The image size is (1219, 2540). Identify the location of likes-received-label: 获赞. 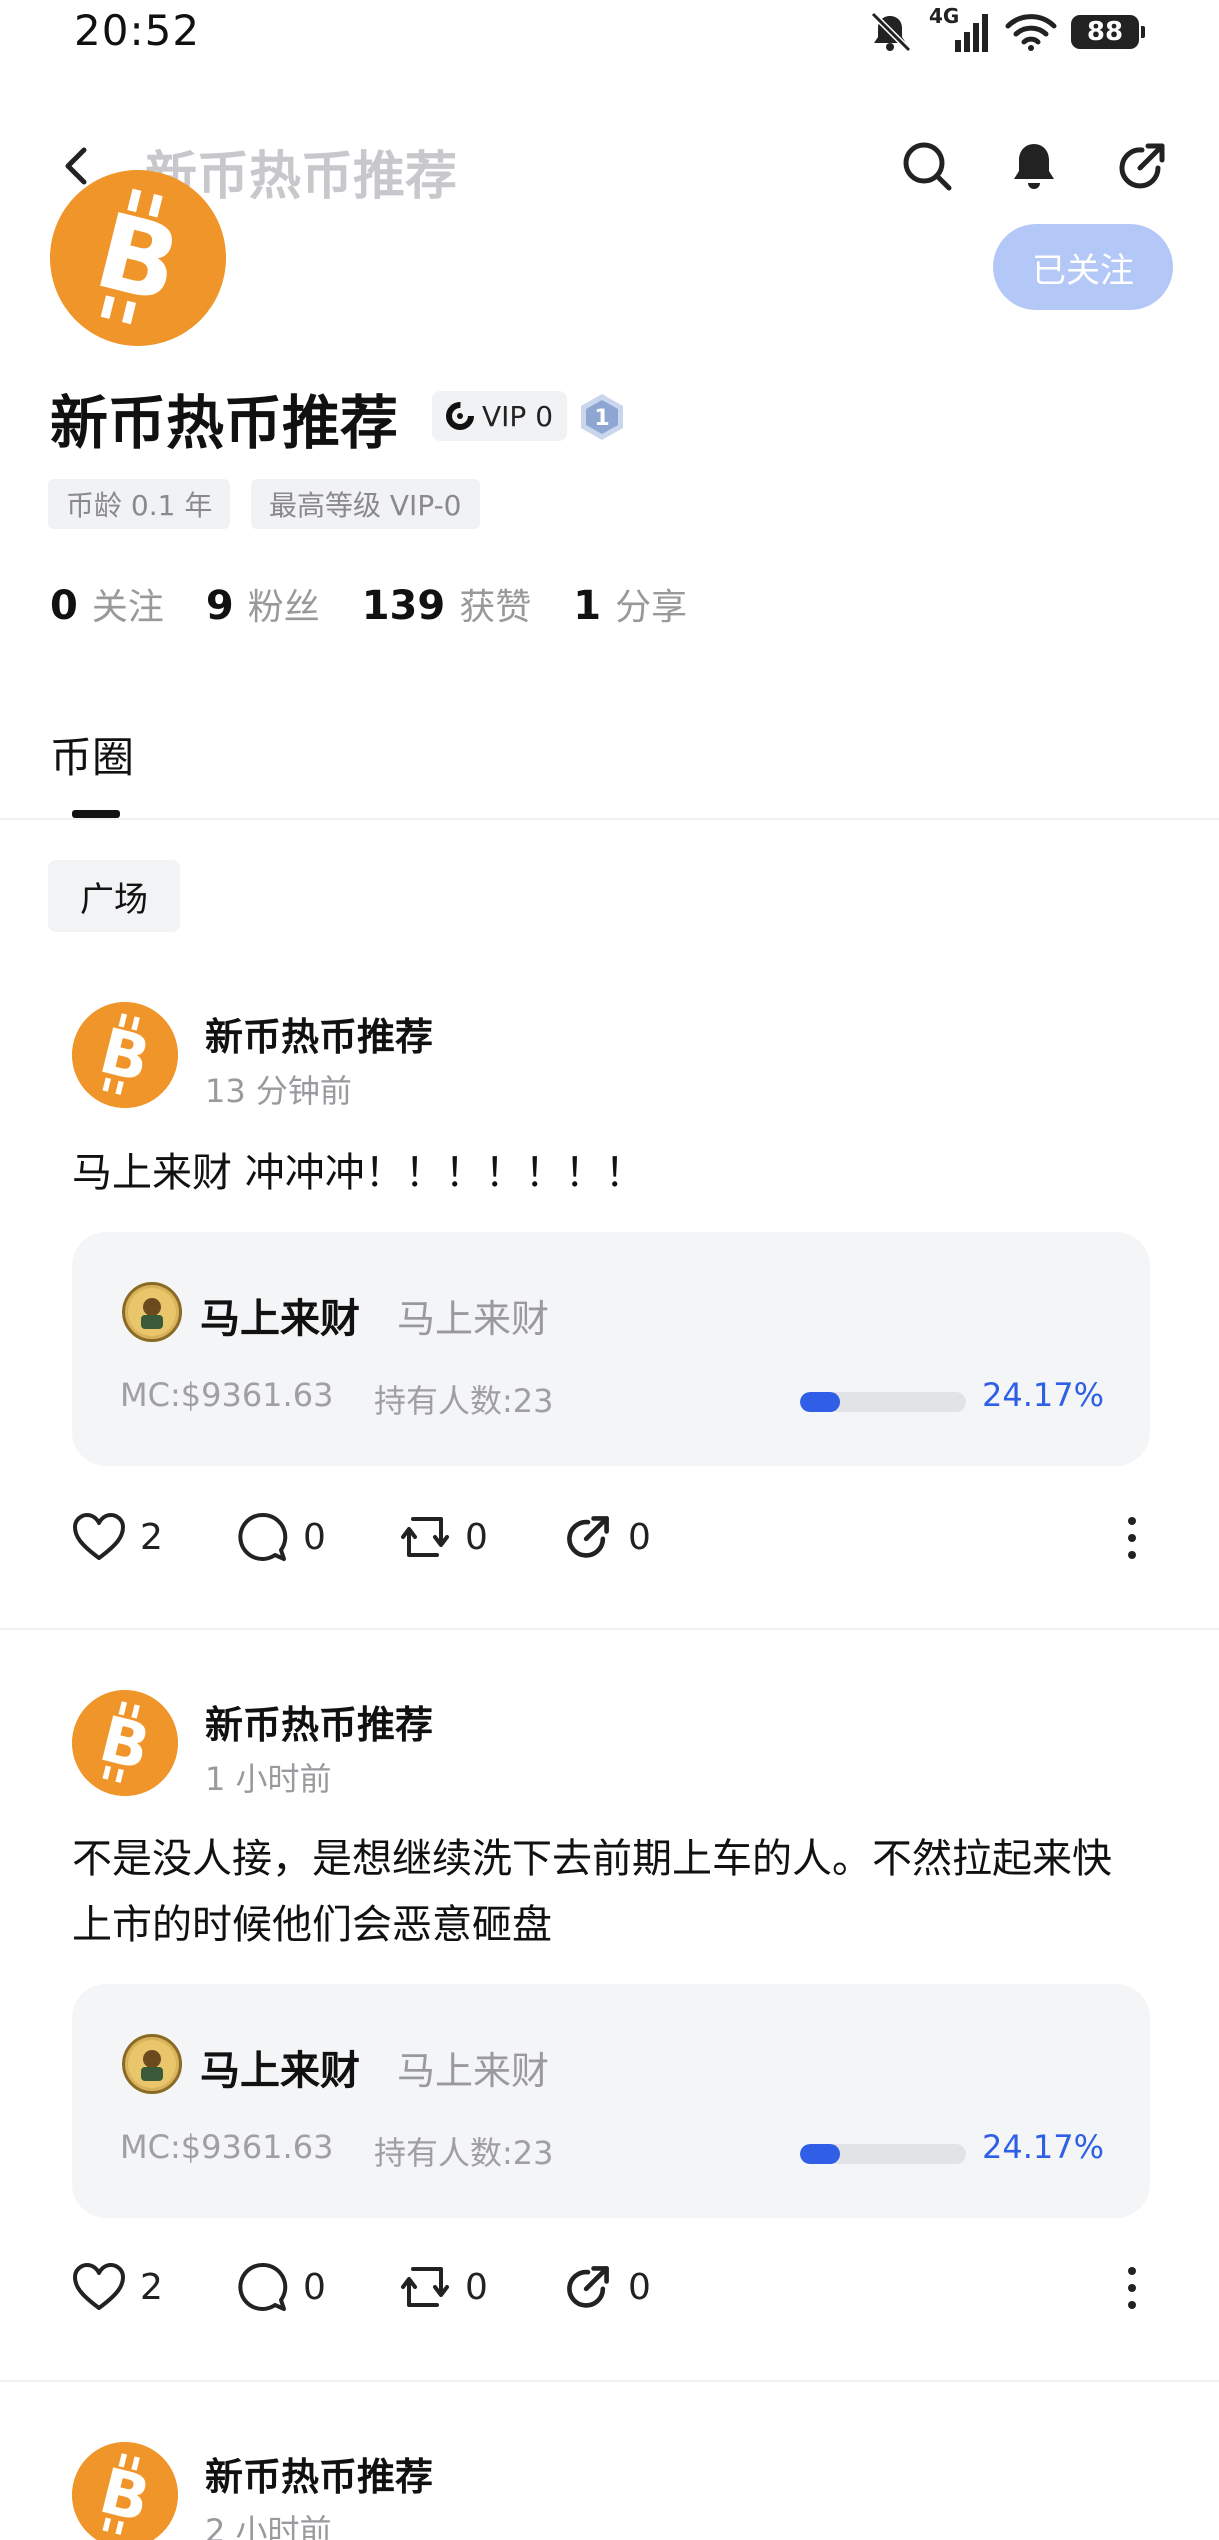
(495, 607).